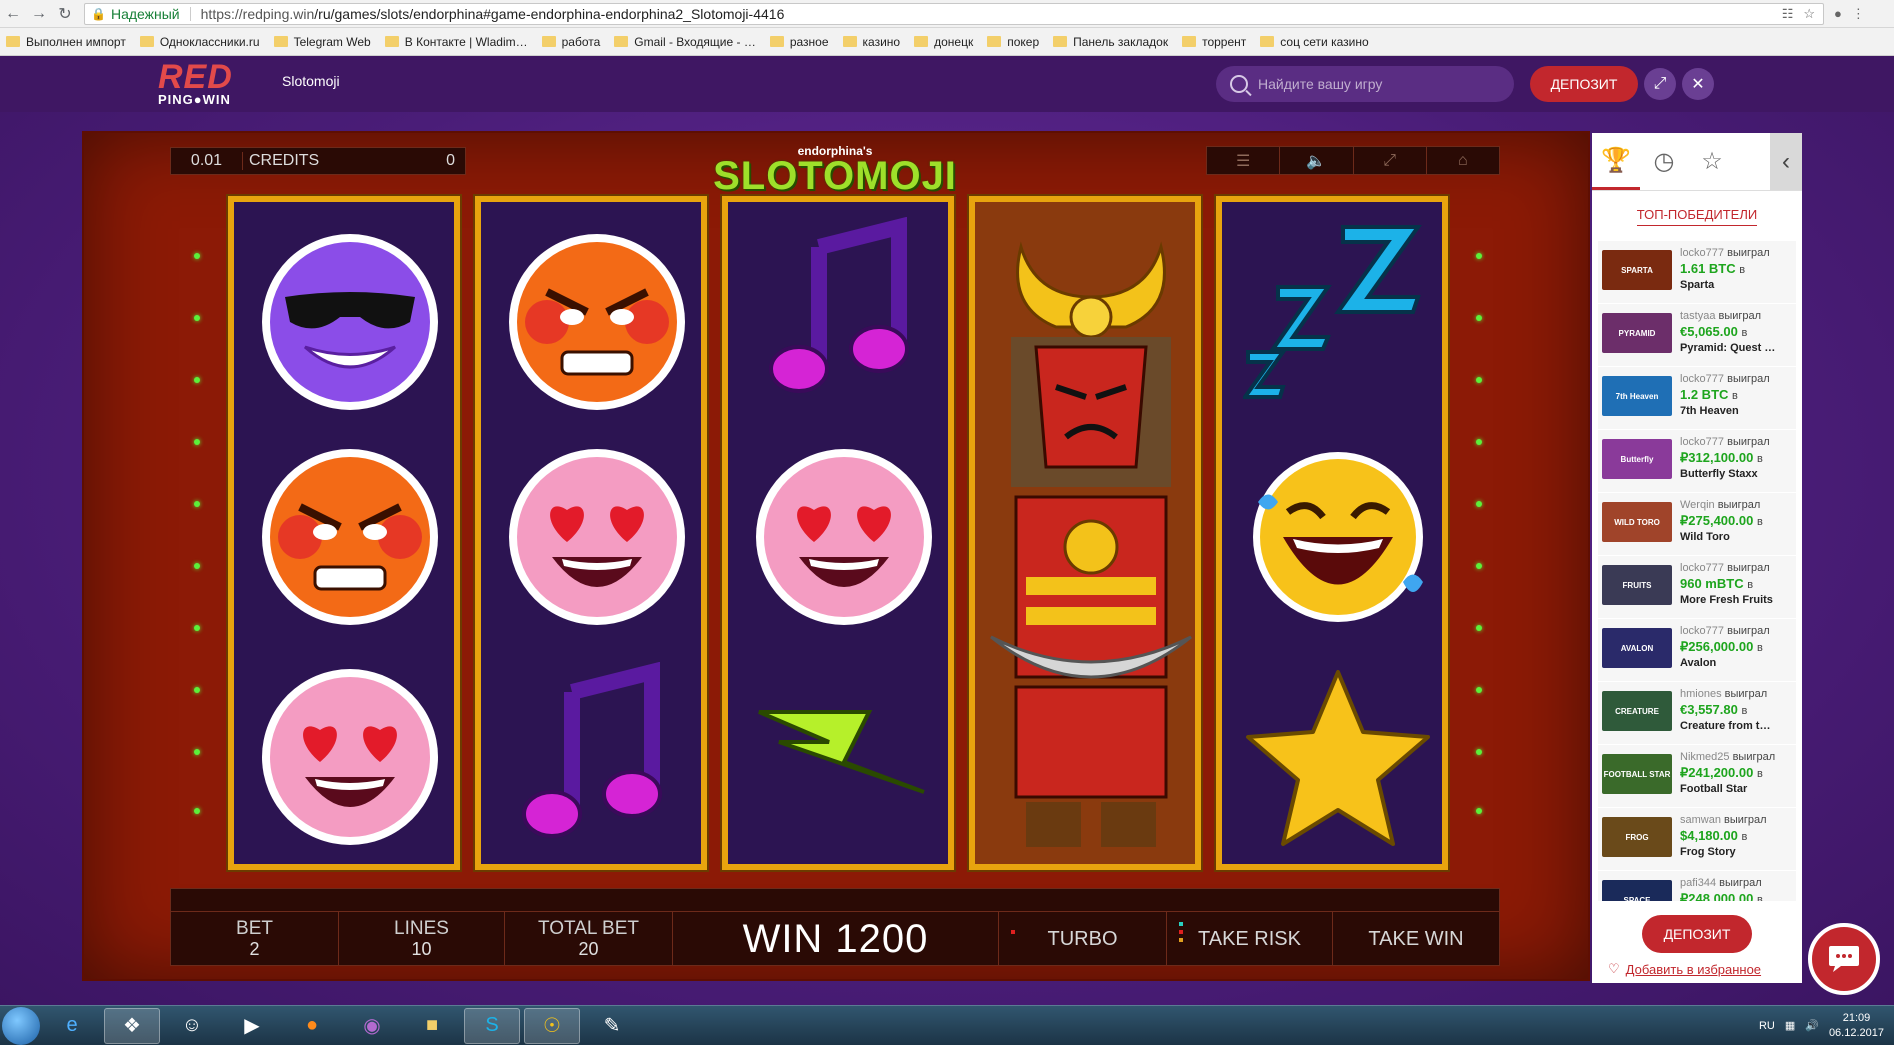  Describe the element at coordinates (1809, 14) in the screenshot. I see `bookmark-star-icon: ☆` at that location.